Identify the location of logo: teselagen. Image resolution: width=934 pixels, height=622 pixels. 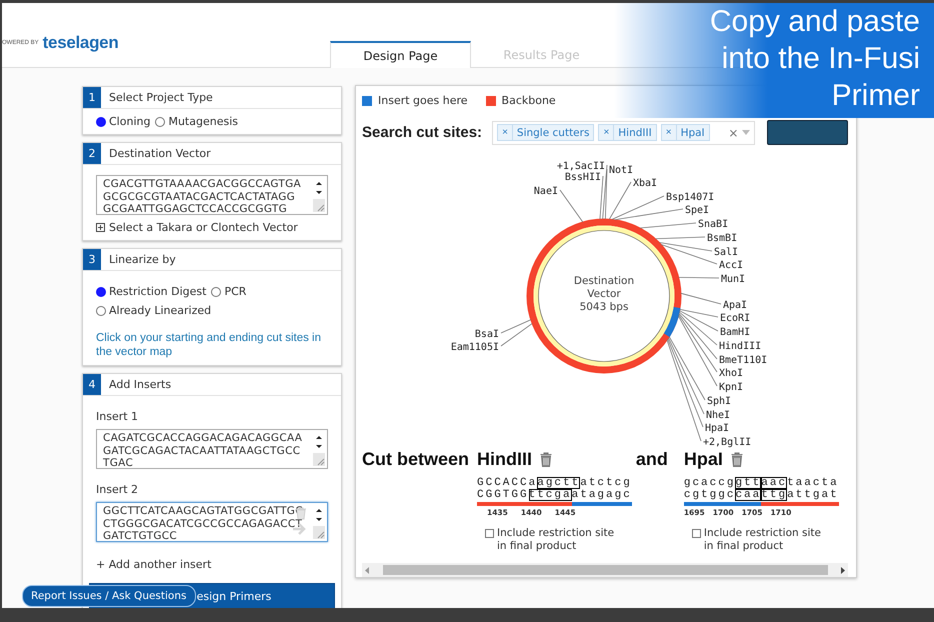
(80, 43).